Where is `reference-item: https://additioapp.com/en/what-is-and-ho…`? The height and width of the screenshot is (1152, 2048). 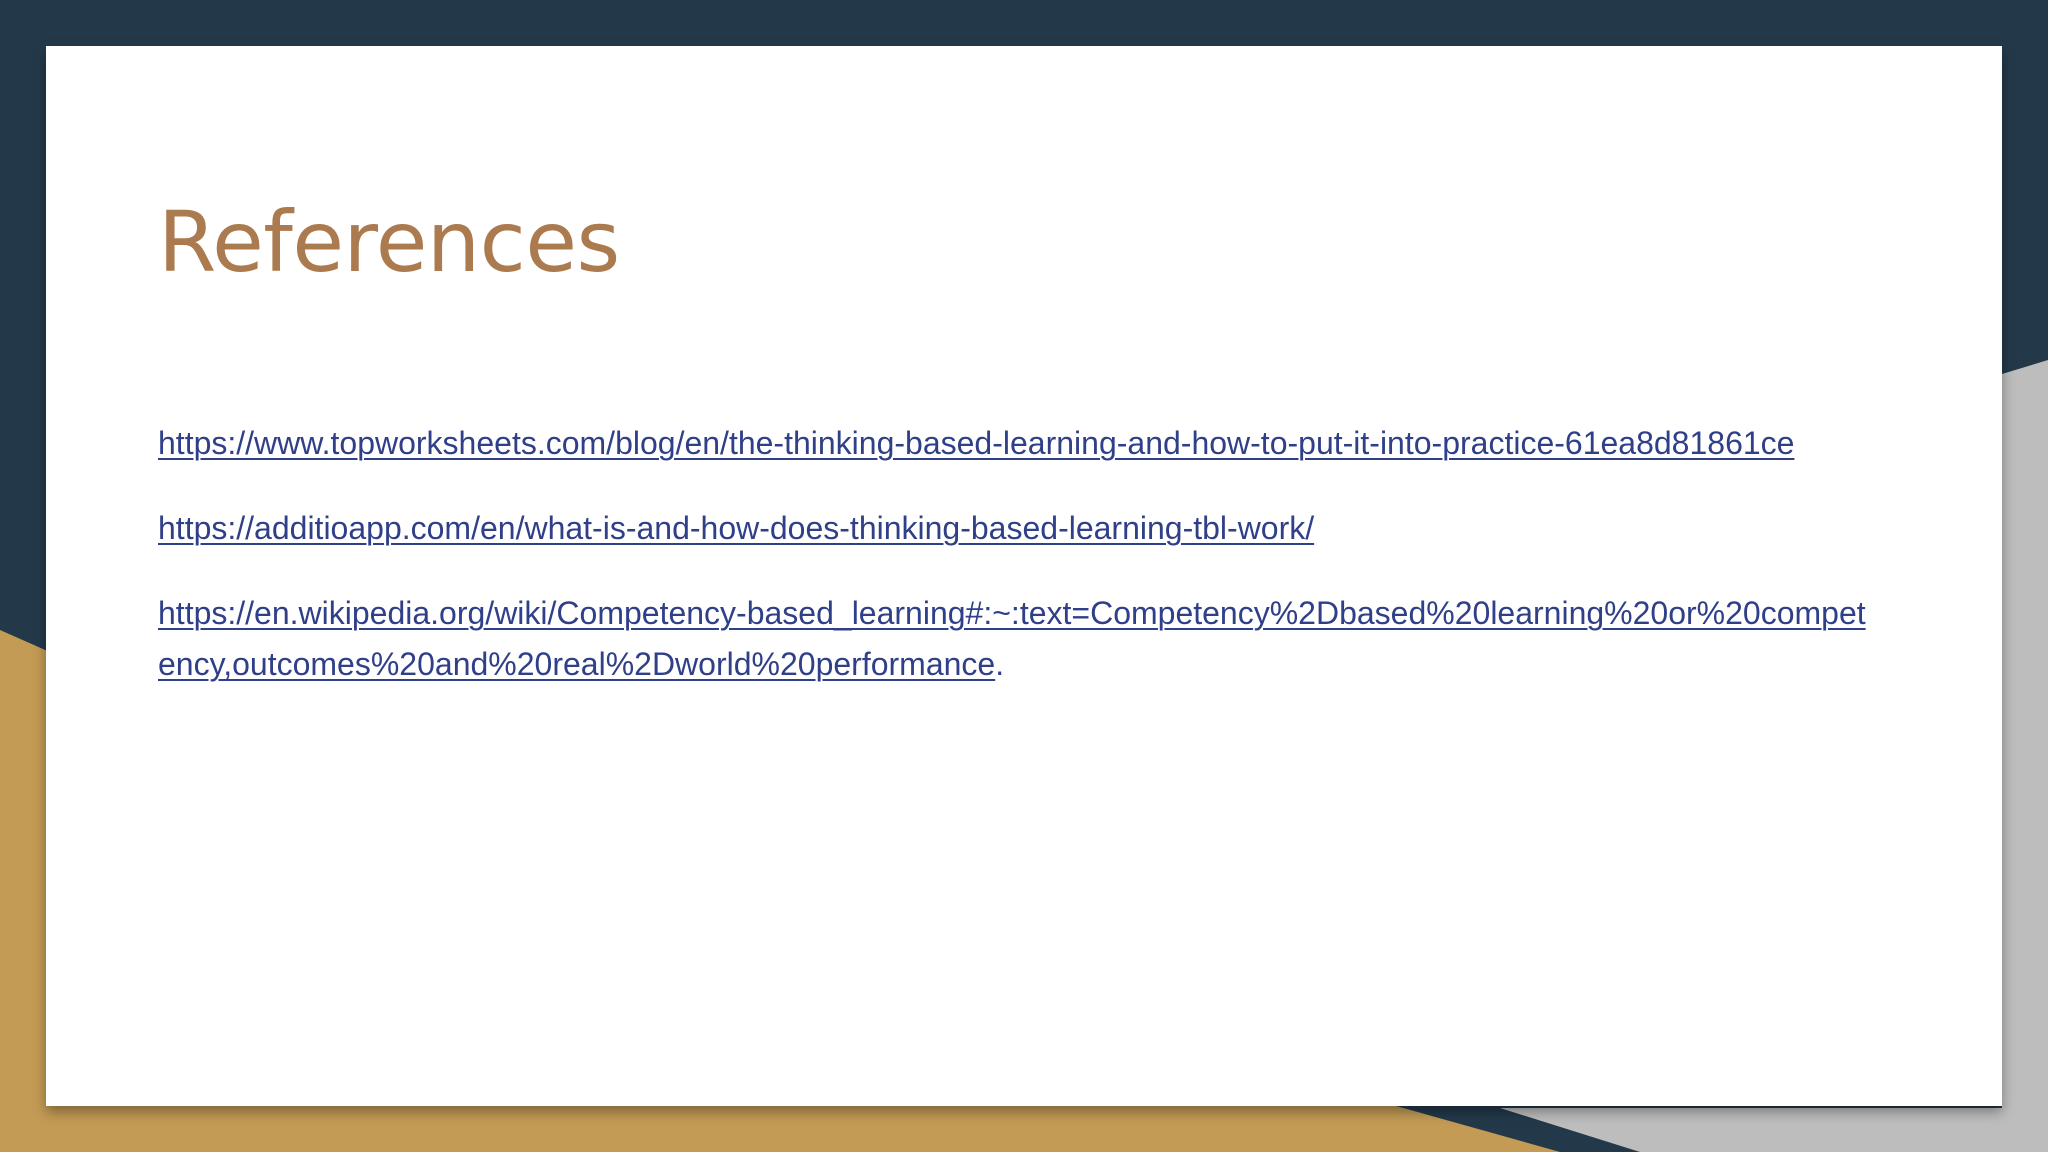 reference-item: https://additioapp.com/en/what-is-and-ho… is located at coordinates (1018, 528).